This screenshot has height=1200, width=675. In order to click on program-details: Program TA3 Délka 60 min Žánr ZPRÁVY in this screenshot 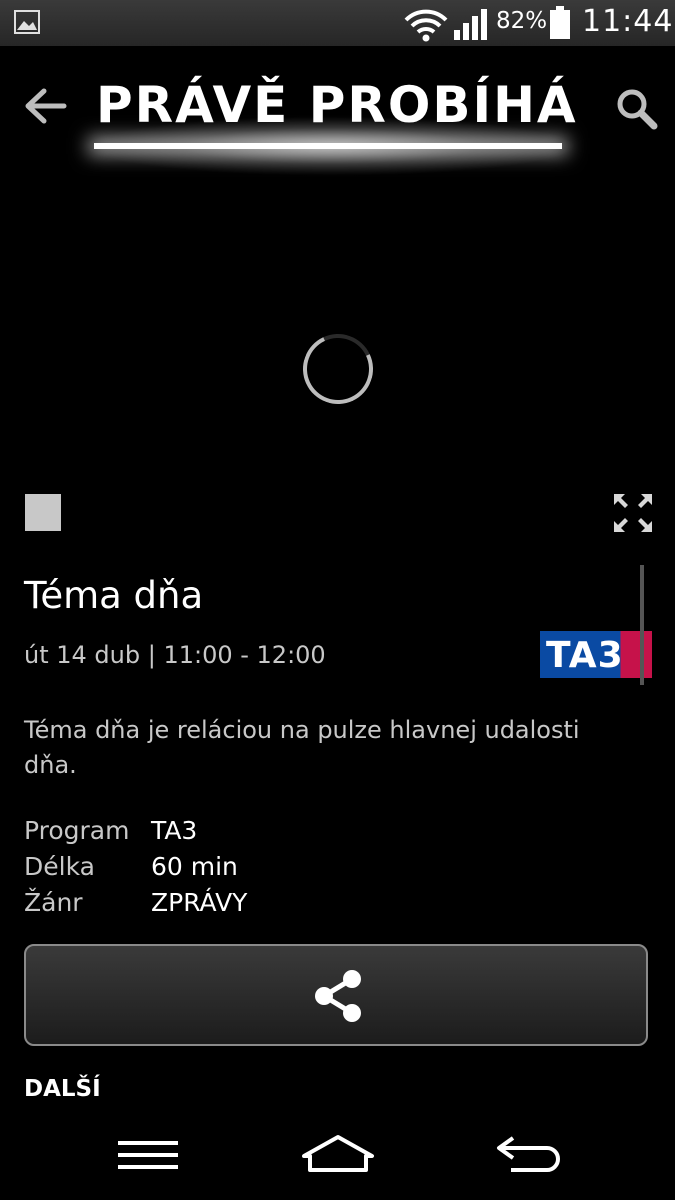, I will do `click(135, 867)`.